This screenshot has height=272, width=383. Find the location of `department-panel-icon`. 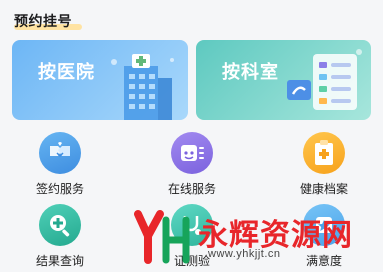

department-panel-icon is located at coordinates (324, 79).